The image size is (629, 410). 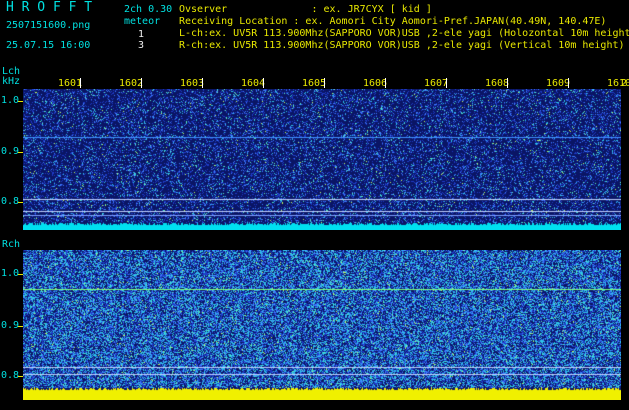 What do you see at coordinates (148, 9) in the screenshot?
I see `mode-label: 2ch 0.30` at bounding box center [148, 9].